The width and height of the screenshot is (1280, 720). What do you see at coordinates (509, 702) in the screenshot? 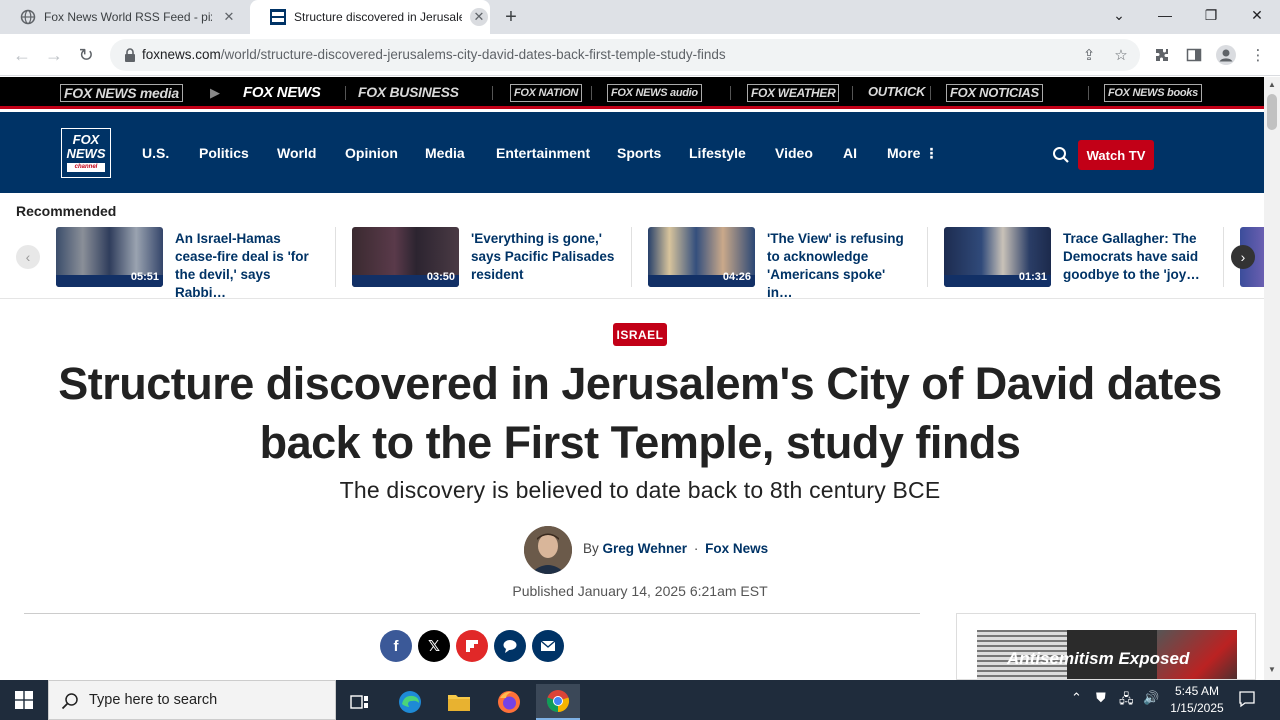
I see `firefox-icon` at bounding box center [509, 702].